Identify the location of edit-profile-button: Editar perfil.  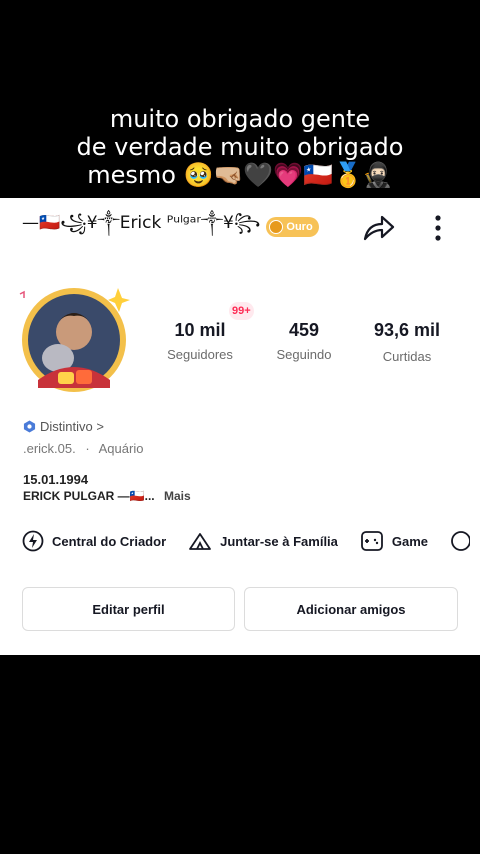
(128, 609).